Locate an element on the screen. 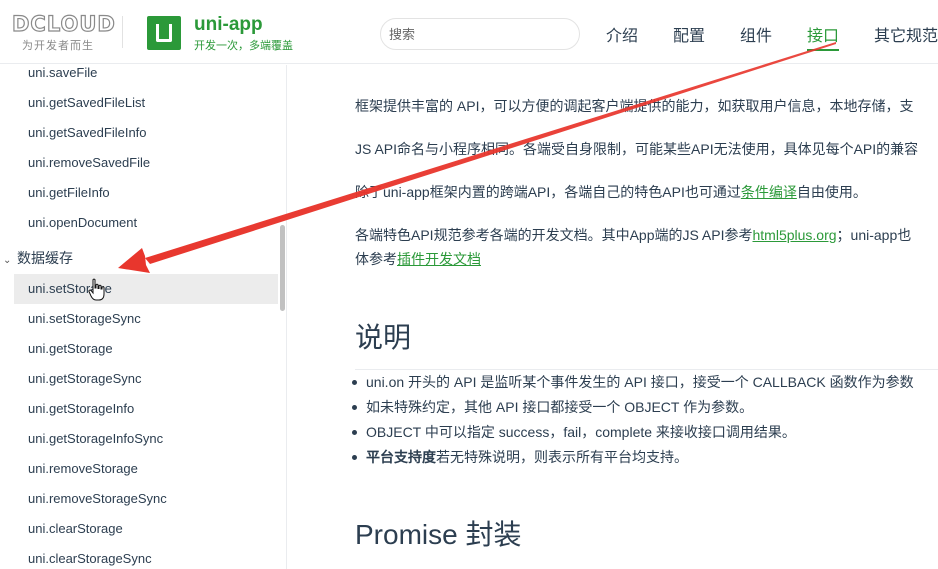 Image resolution: width=938 pixels, height=569 pixels. sidebar-item: uni.openDocument is located at coordinates (146, 223).